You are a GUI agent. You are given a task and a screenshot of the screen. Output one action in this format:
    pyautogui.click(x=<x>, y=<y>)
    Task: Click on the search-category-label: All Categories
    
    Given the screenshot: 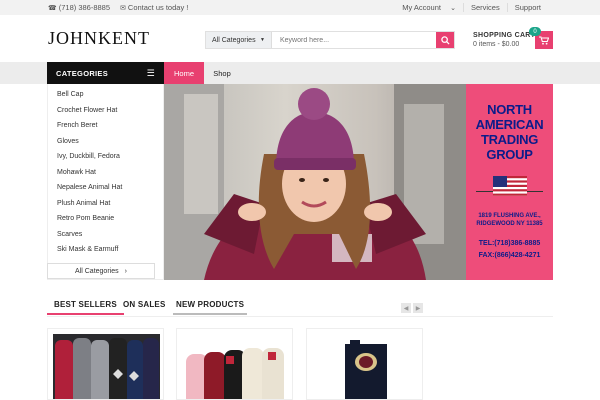 What is the action you would take?
    pyautogui.click(x=234, y=40)
    